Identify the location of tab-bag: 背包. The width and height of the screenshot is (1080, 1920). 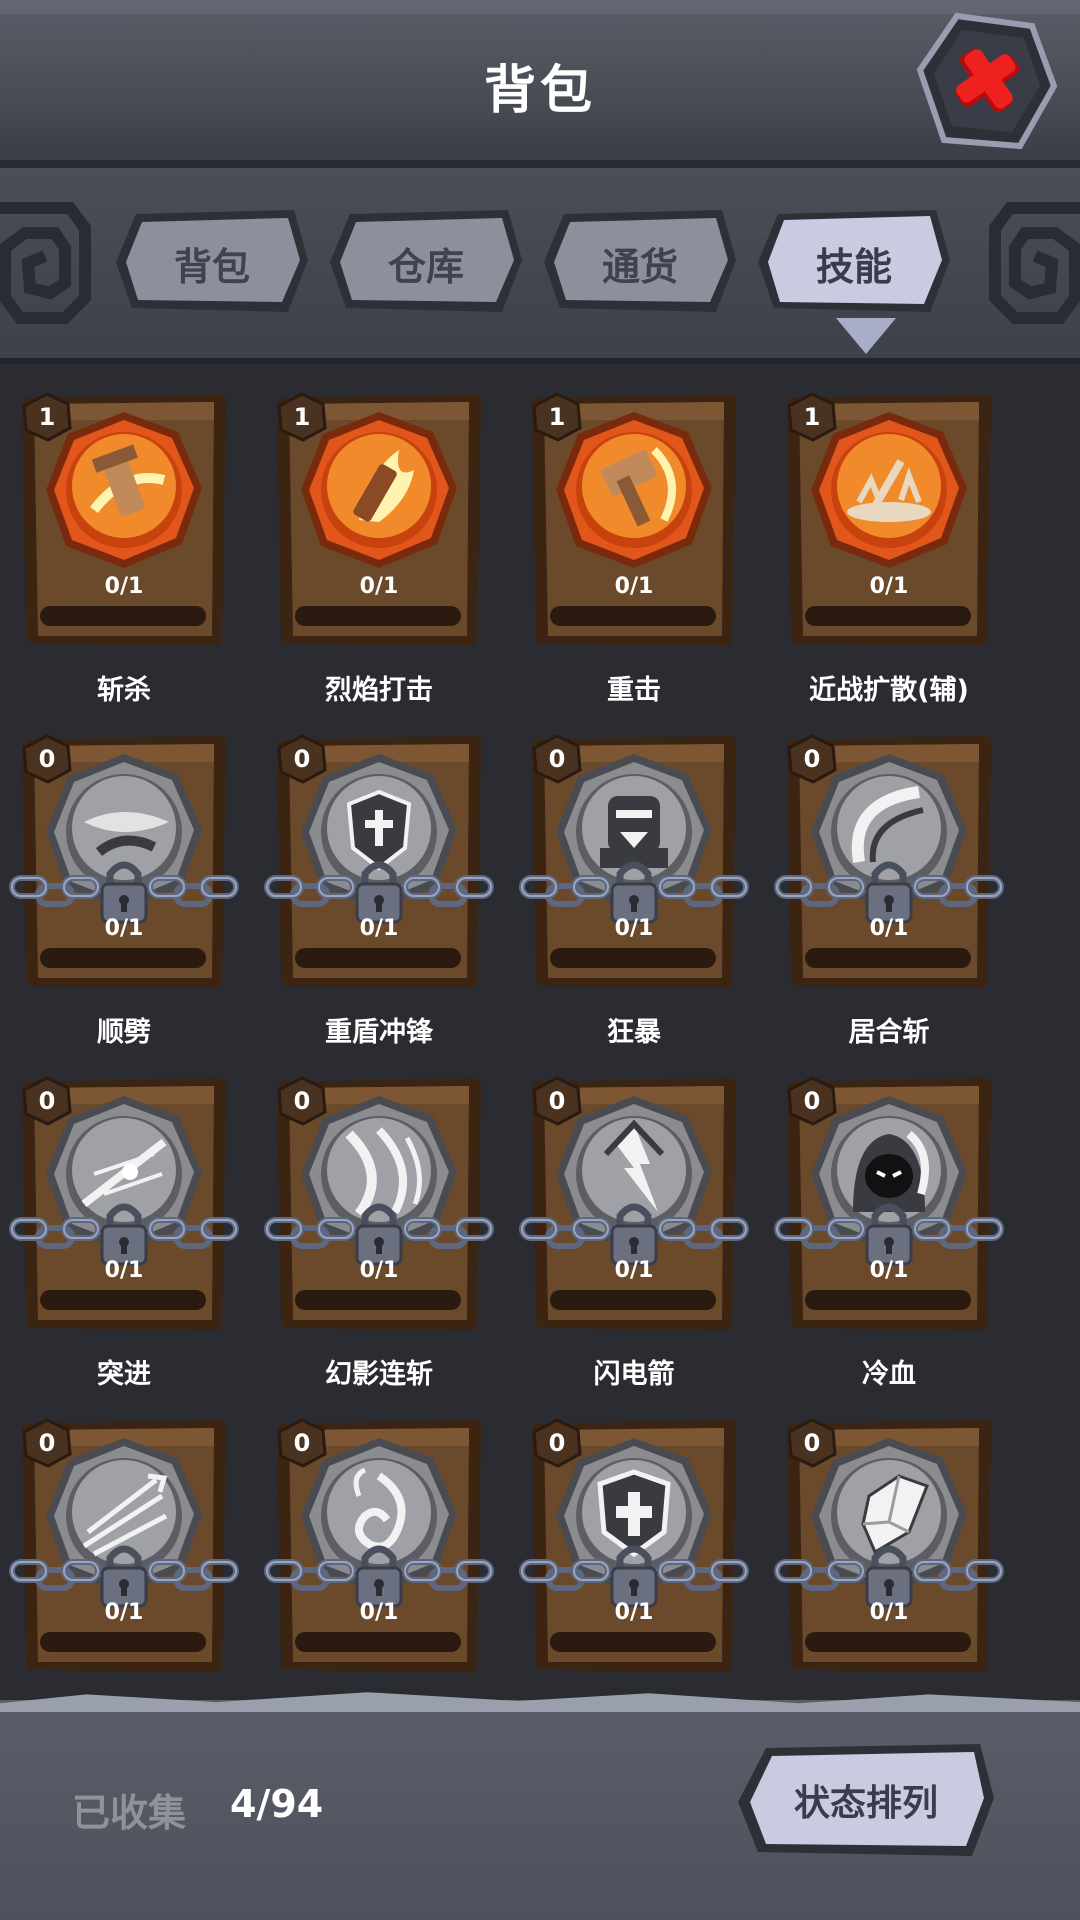
(212, 263).